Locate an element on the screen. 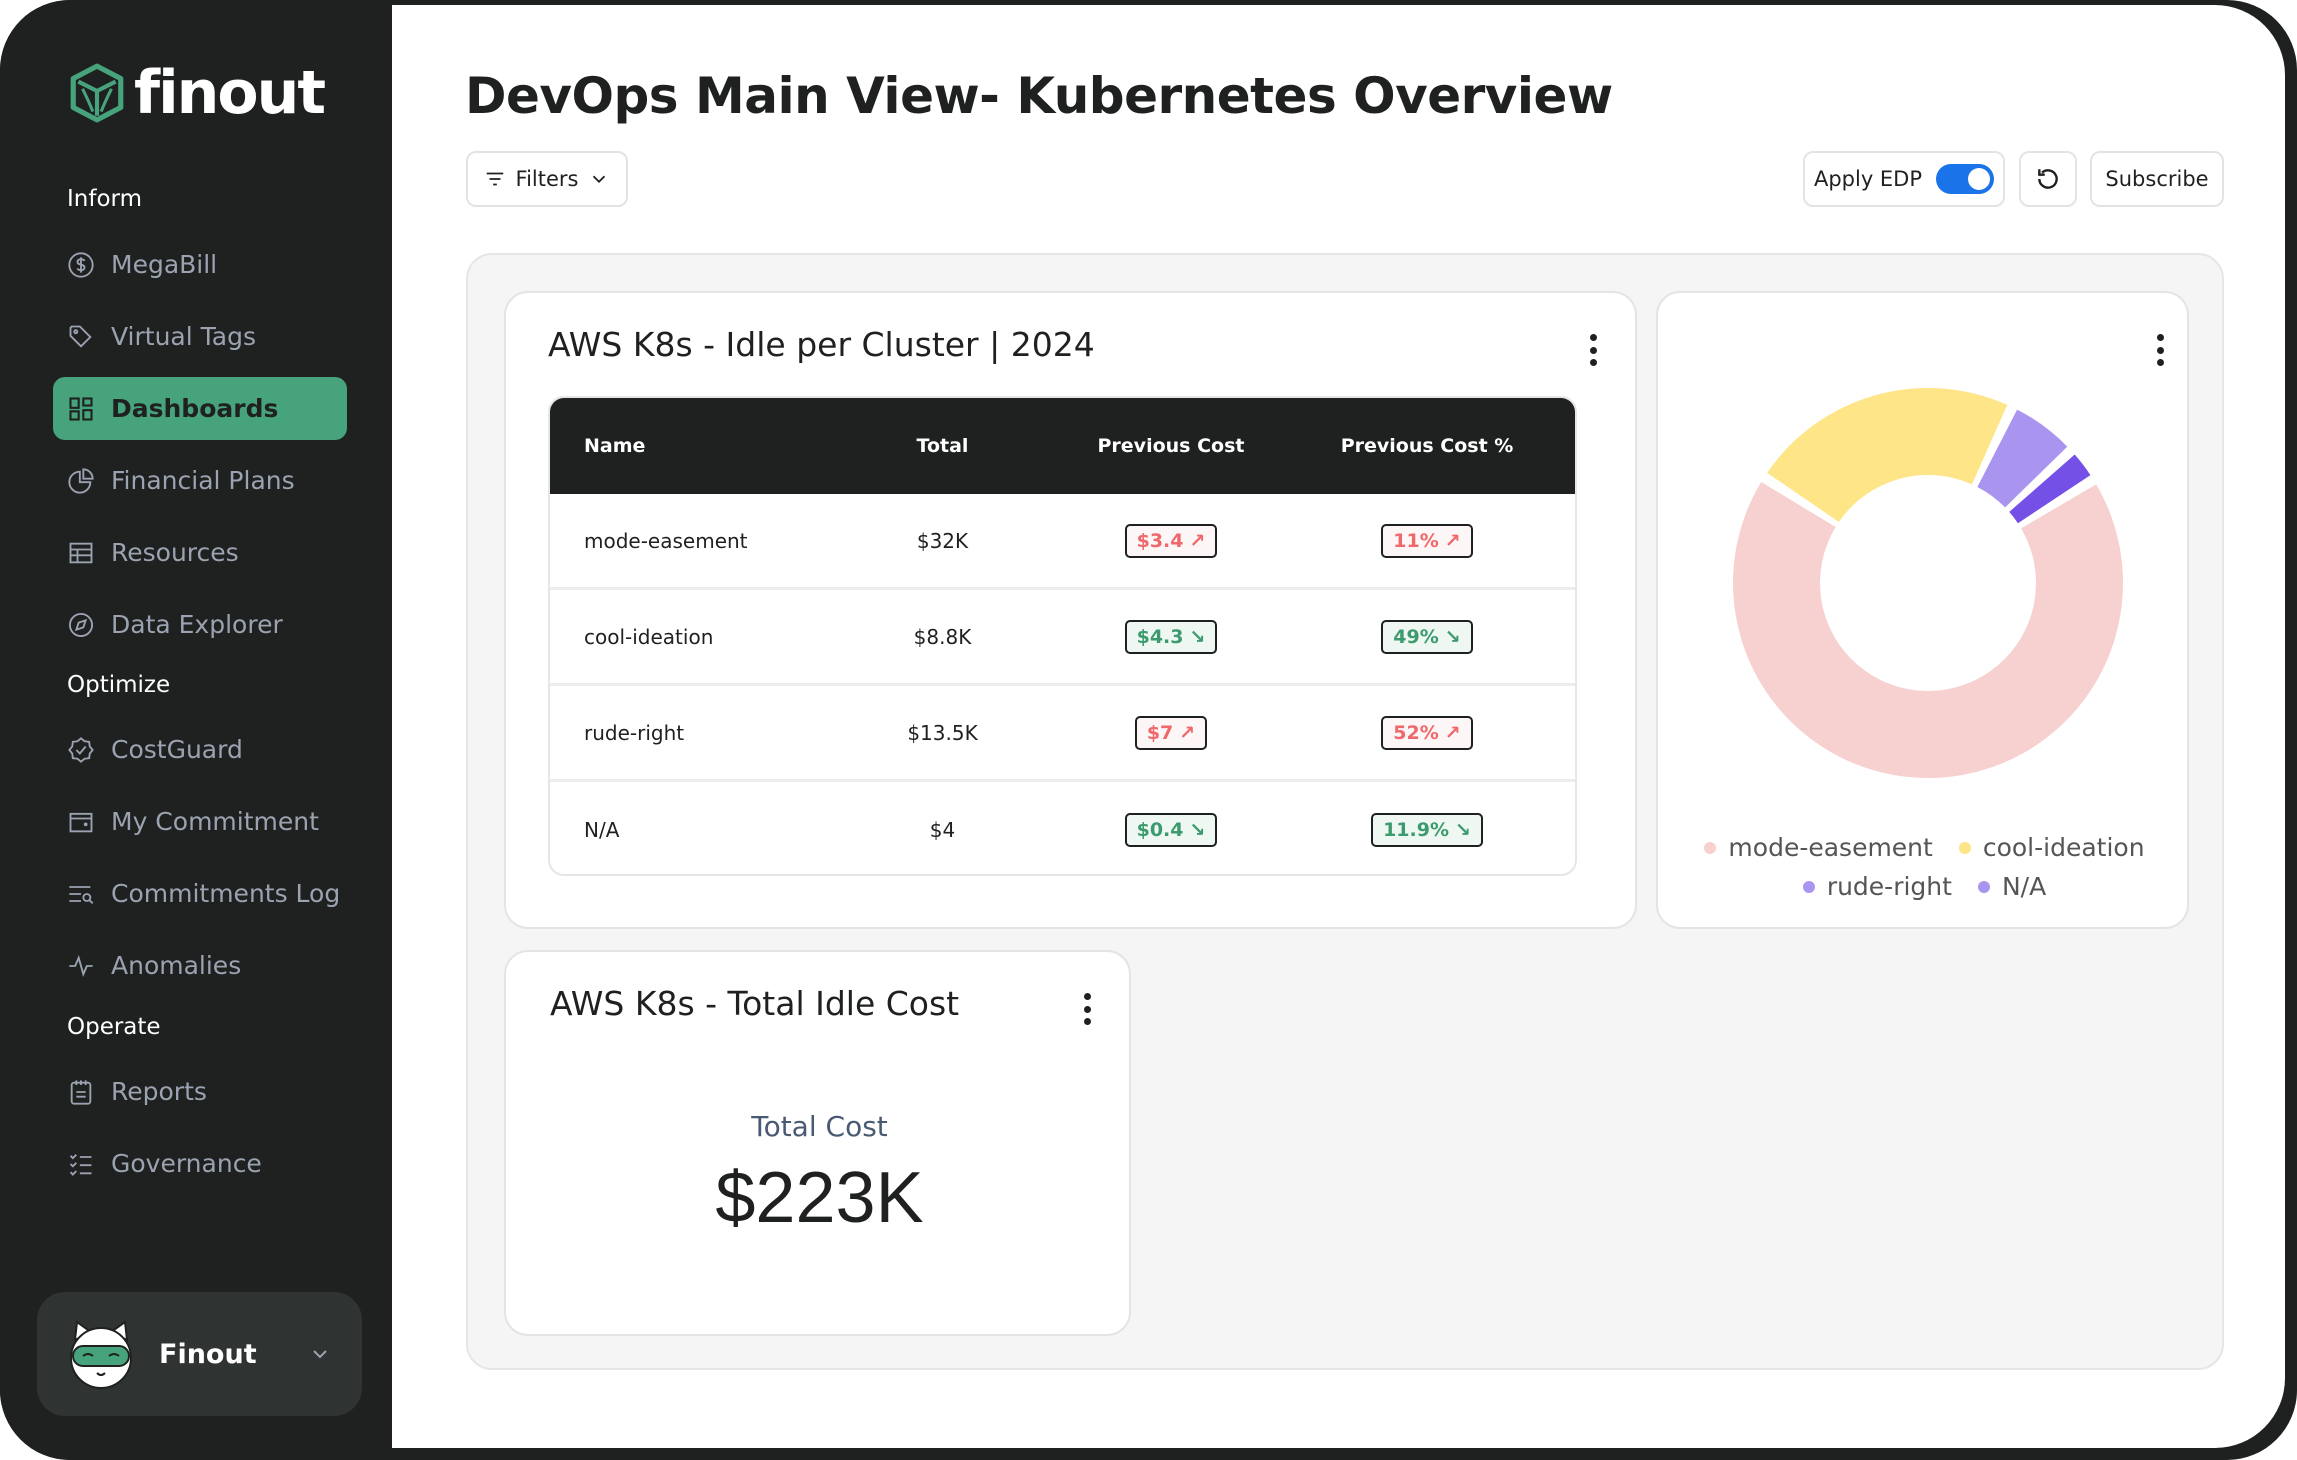  donut-slice-cool-ideation is located at coordinates (1887, 455).